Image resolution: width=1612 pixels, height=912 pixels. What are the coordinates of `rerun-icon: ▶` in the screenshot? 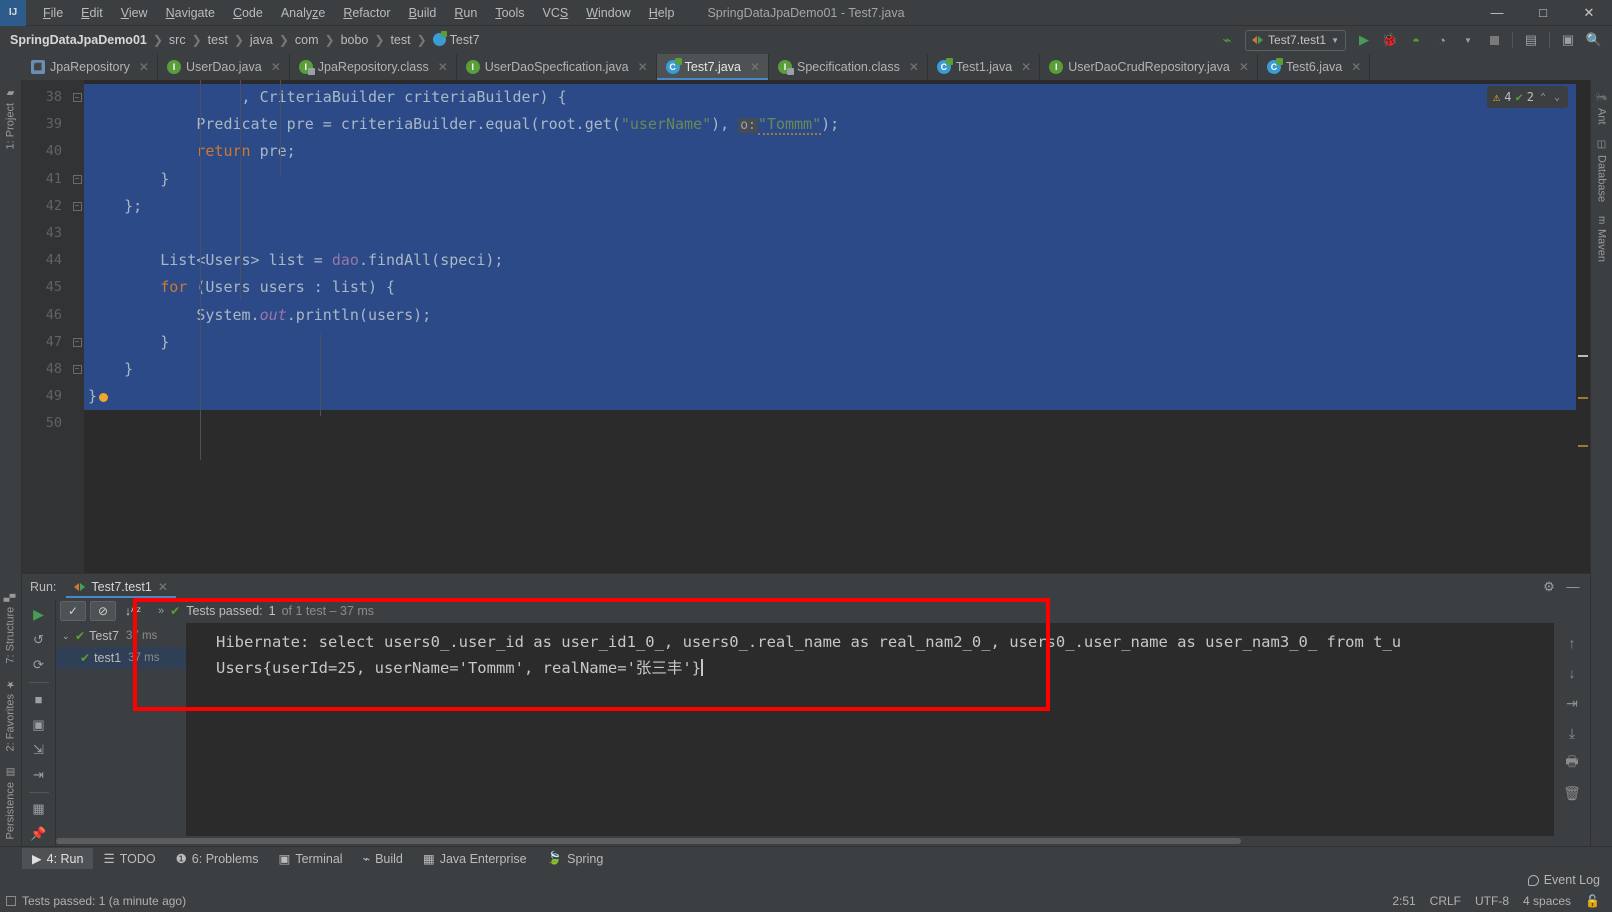 It's located at (39, 614).